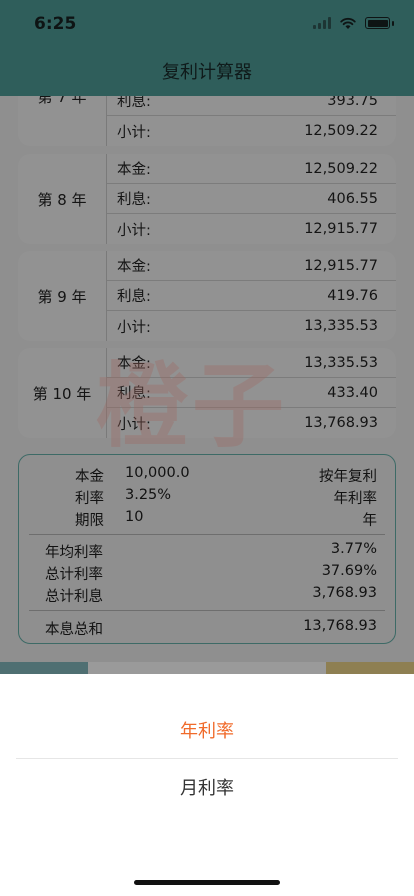 The image size is (414, 896). I want to click on year-label: 第 7 年, so click(62, 101).